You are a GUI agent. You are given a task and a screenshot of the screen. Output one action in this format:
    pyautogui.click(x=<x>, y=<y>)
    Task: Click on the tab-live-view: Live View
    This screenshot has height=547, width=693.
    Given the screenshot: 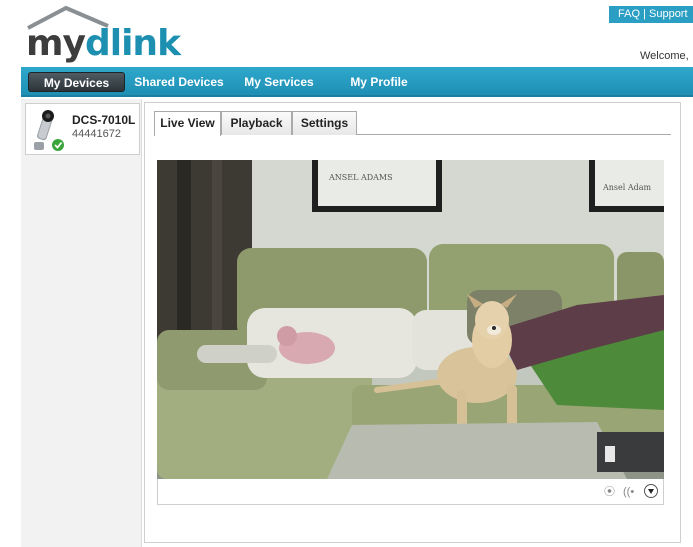 What is the action you would take?
    pyautogui.click(x=187, y=123)
    